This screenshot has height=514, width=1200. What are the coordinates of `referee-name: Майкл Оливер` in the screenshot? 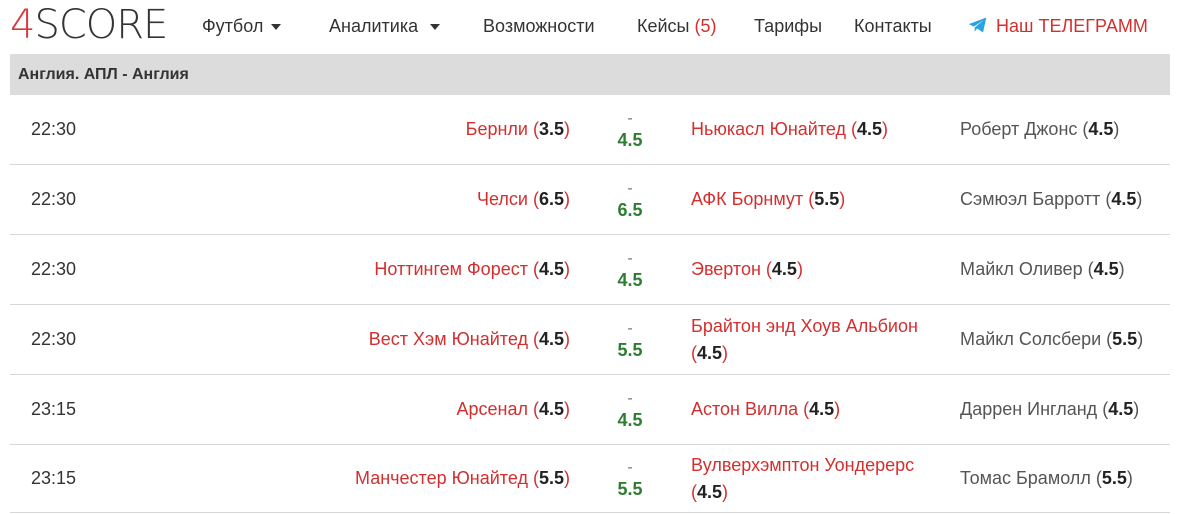 It's located at (1021, 269).